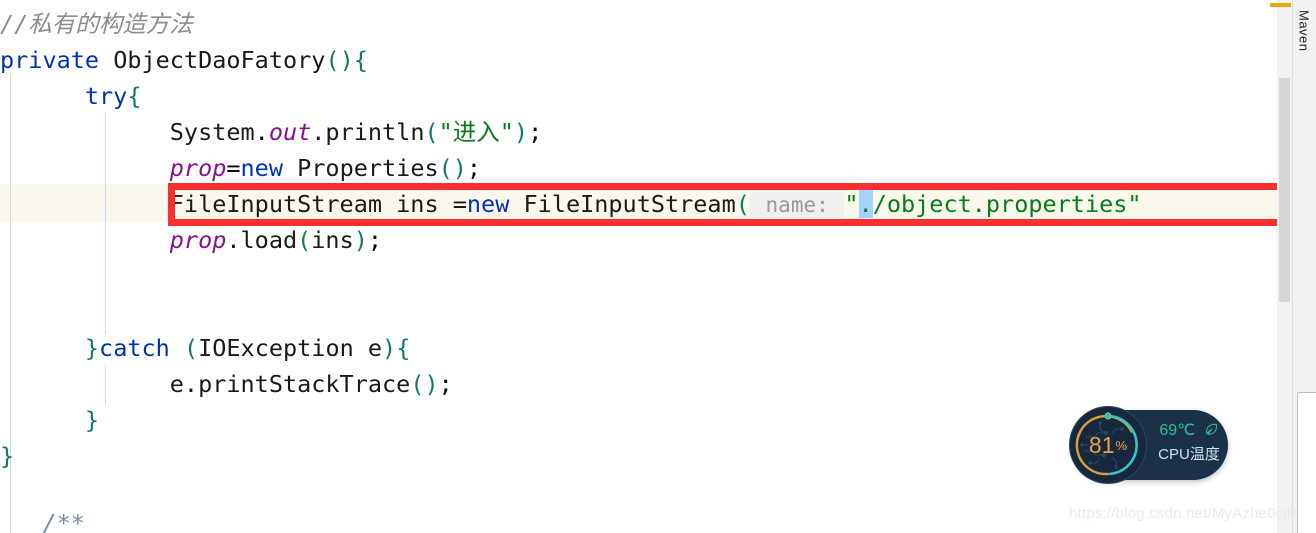 The width and height of the screenshot is (1316, 533). Describe the element at coordinates (134, 348) in the screenshot. I see `code-token: catch` at that location.